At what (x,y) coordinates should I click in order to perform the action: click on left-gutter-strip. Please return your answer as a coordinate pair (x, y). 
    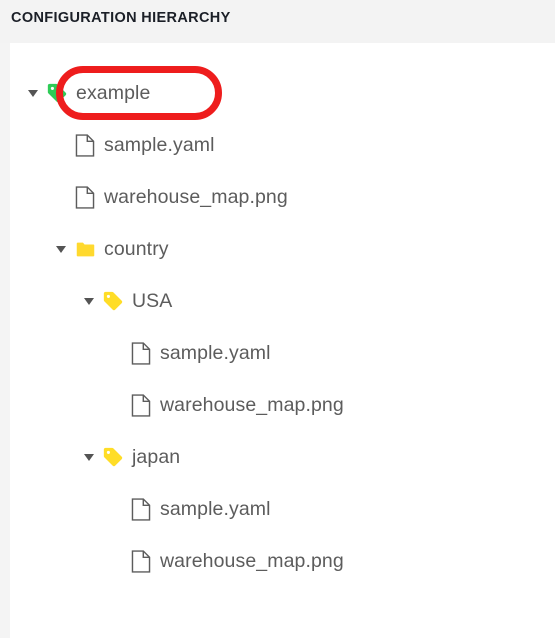
    Looking at the image, I should click on (5, 340).